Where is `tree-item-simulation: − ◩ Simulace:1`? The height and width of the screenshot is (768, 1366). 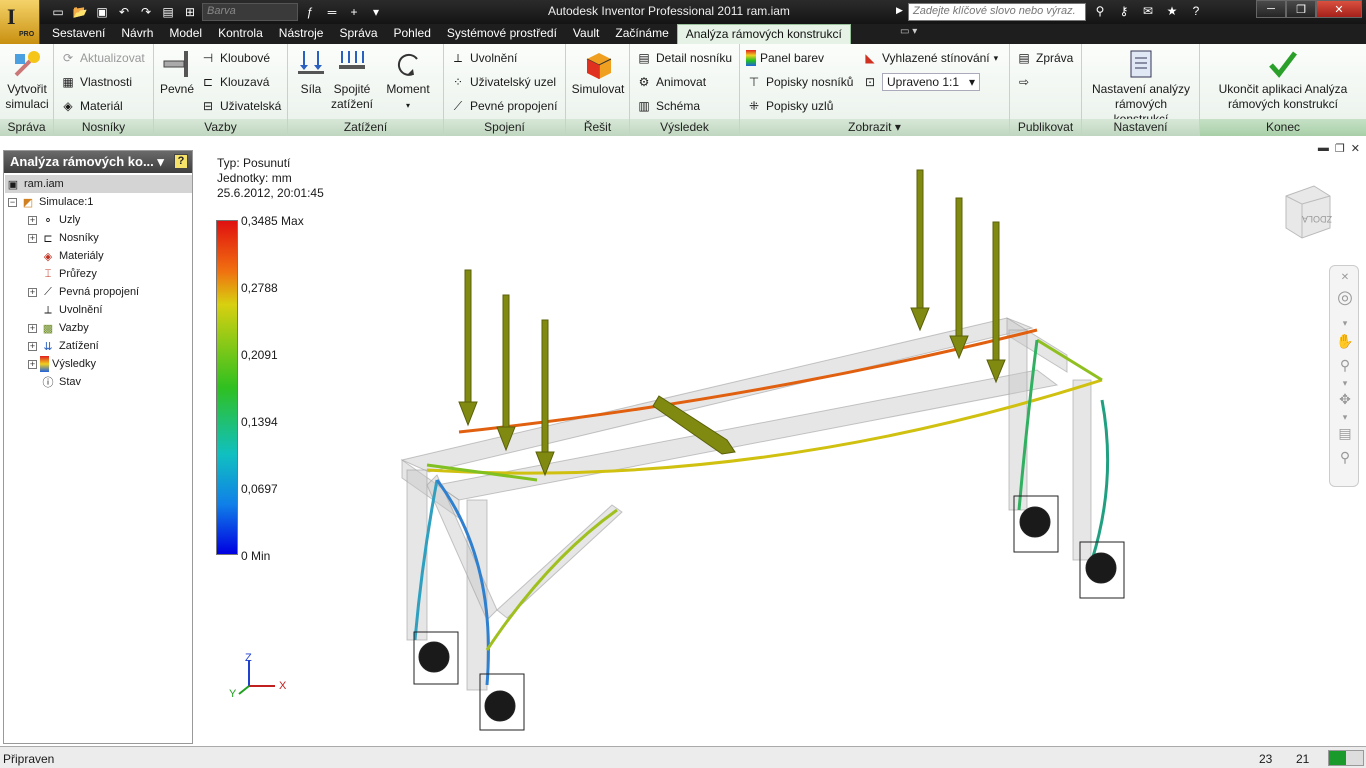 tree-item-simulation: − ◩ Simulace:1 is located at coordinates (50, 202).